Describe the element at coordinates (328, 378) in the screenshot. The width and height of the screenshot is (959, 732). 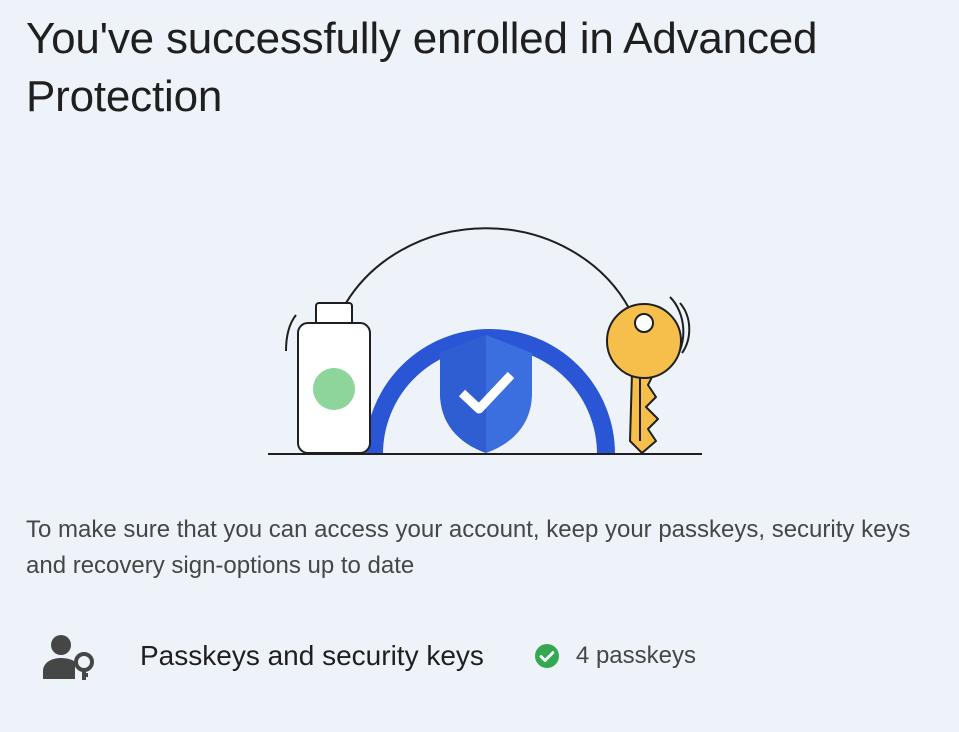
I see `security-key-device-icon` at that location.